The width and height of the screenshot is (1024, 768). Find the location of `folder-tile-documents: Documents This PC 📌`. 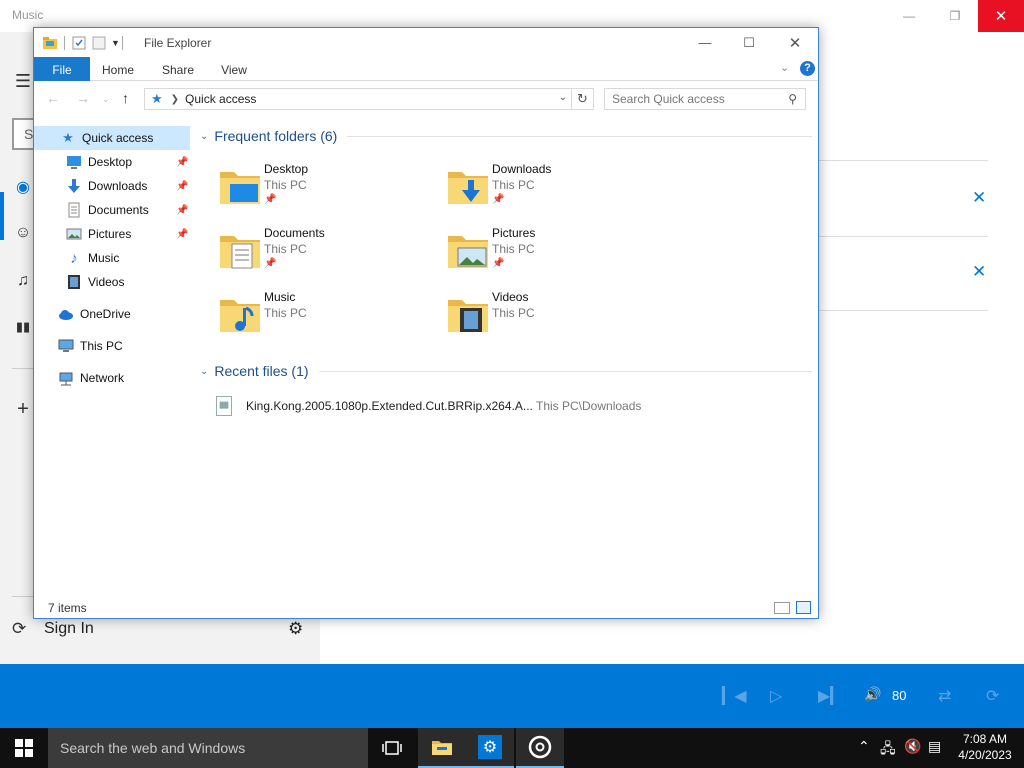

folder-tile-documents: Documents This PC 📌 is located at coordinates (323, 254).